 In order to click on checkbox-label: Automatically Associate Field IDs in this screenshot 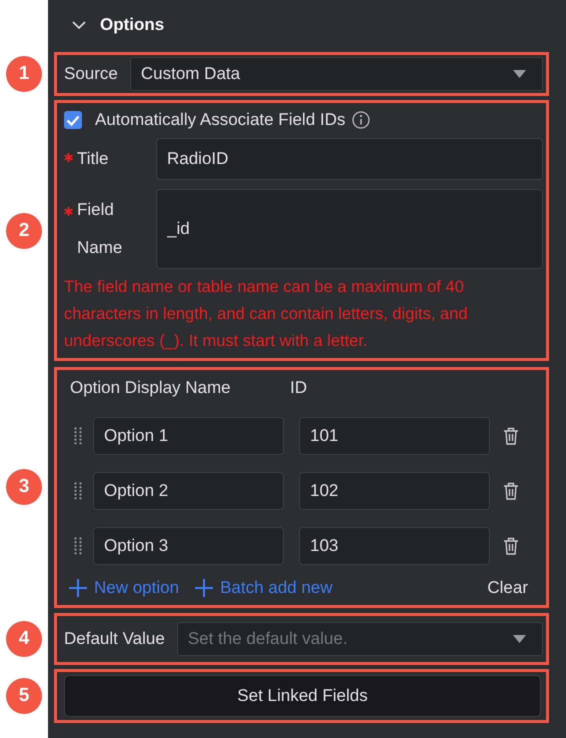, I will do `click(220, 120)`.